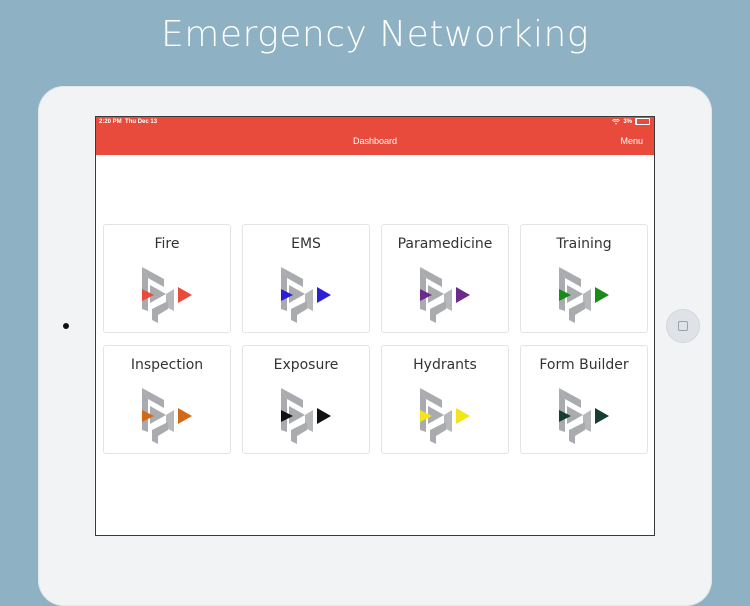 The image size is (750, 606). I want to click on tile-paramedicine: Paramedicine, so click(445, 278).